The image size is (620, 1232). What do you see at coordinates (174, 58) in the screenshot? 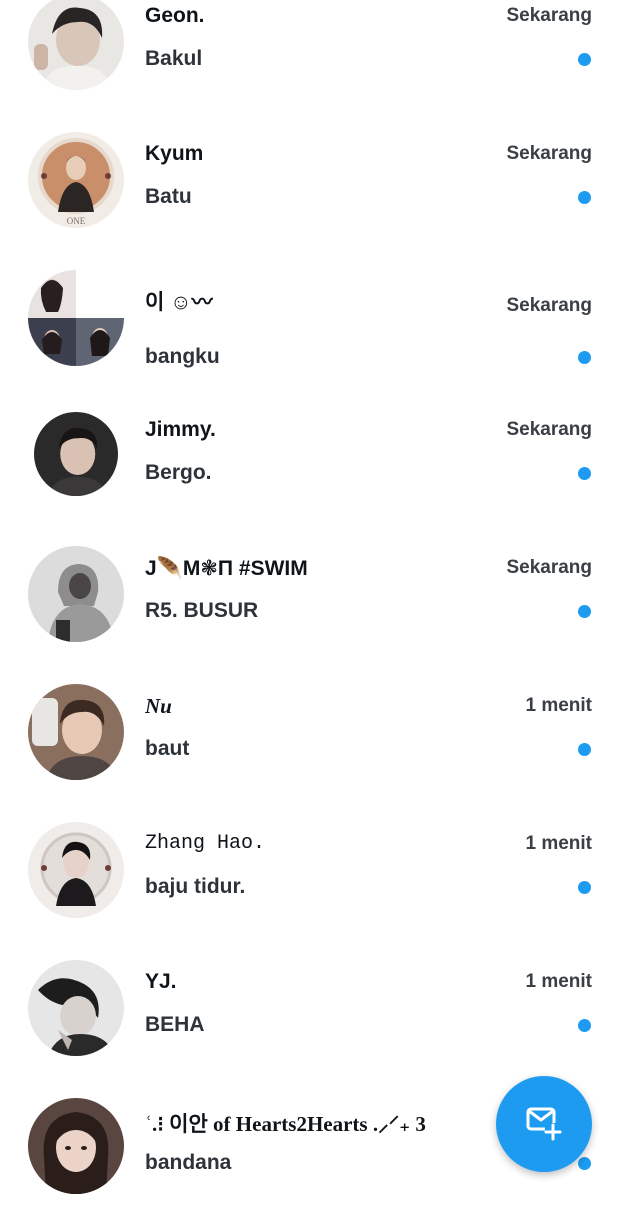
I see `conversation-preview: Bakul` at bounding box center [174, 58].